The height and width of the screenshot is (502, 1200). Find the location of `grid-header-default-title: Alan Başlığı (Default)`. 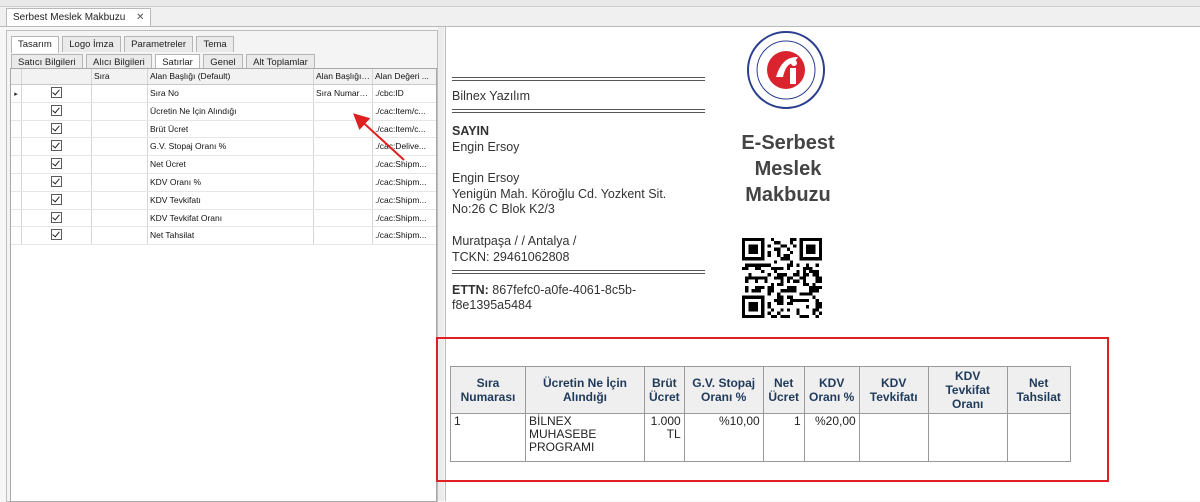

grid-header-default-title: Alan Başlığı (Default) is located at coordinates (231, 76).